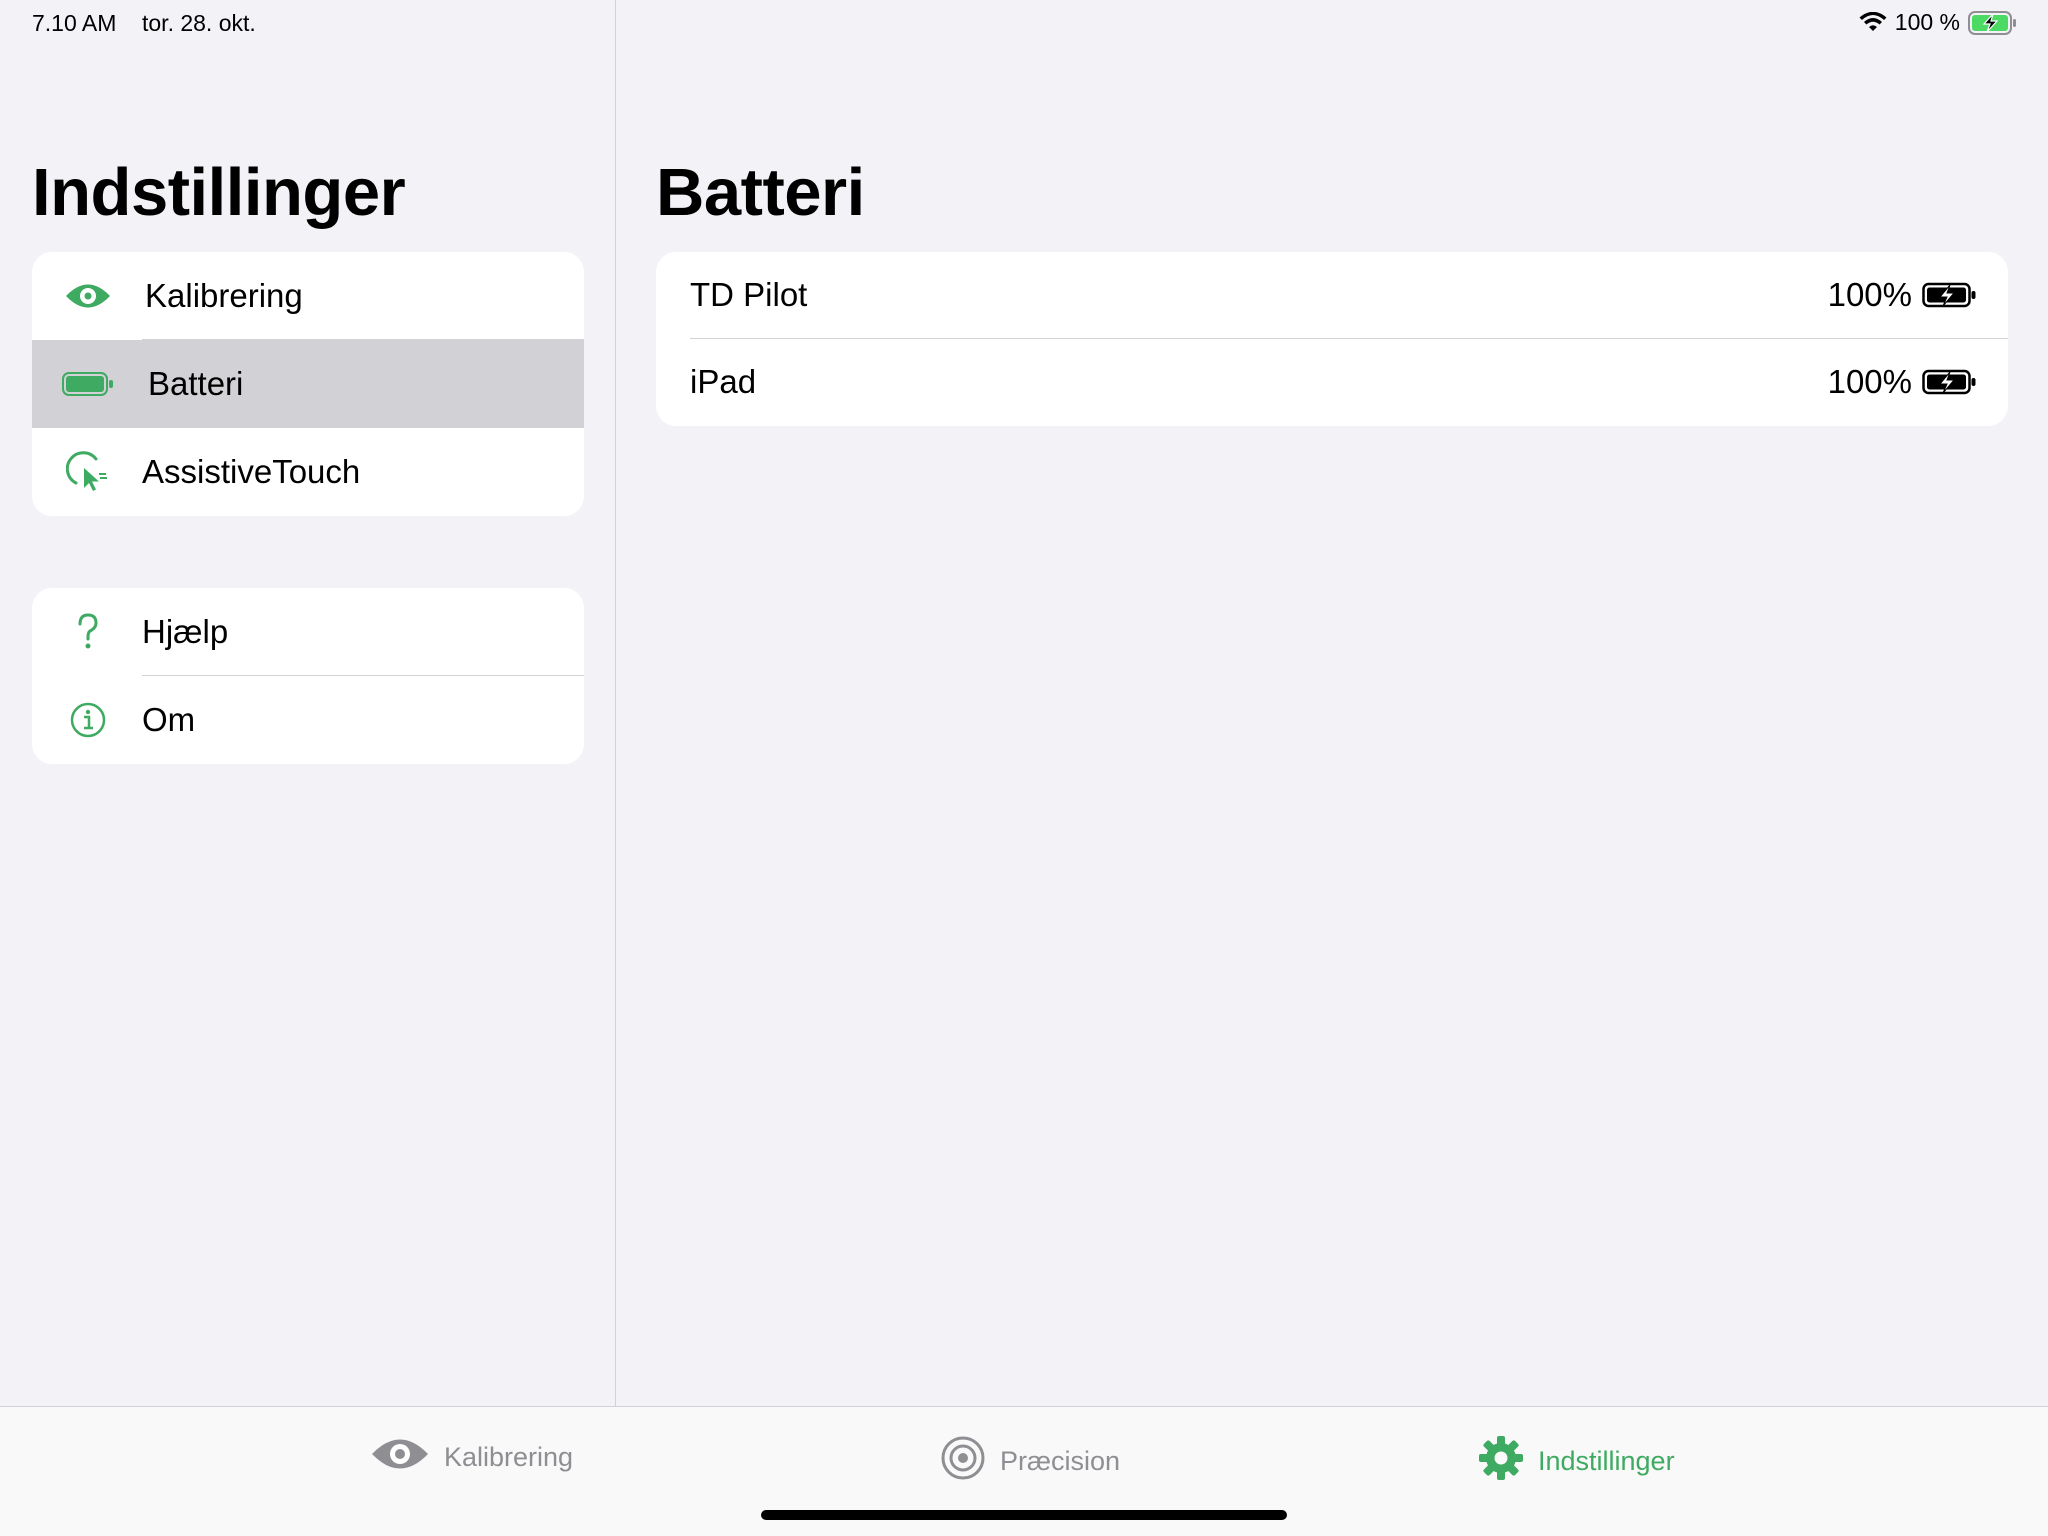  What do you see at coordinates (1873, 22) in the screenshot?
I see `wifi-icon` at bounding box center [1873, 22].